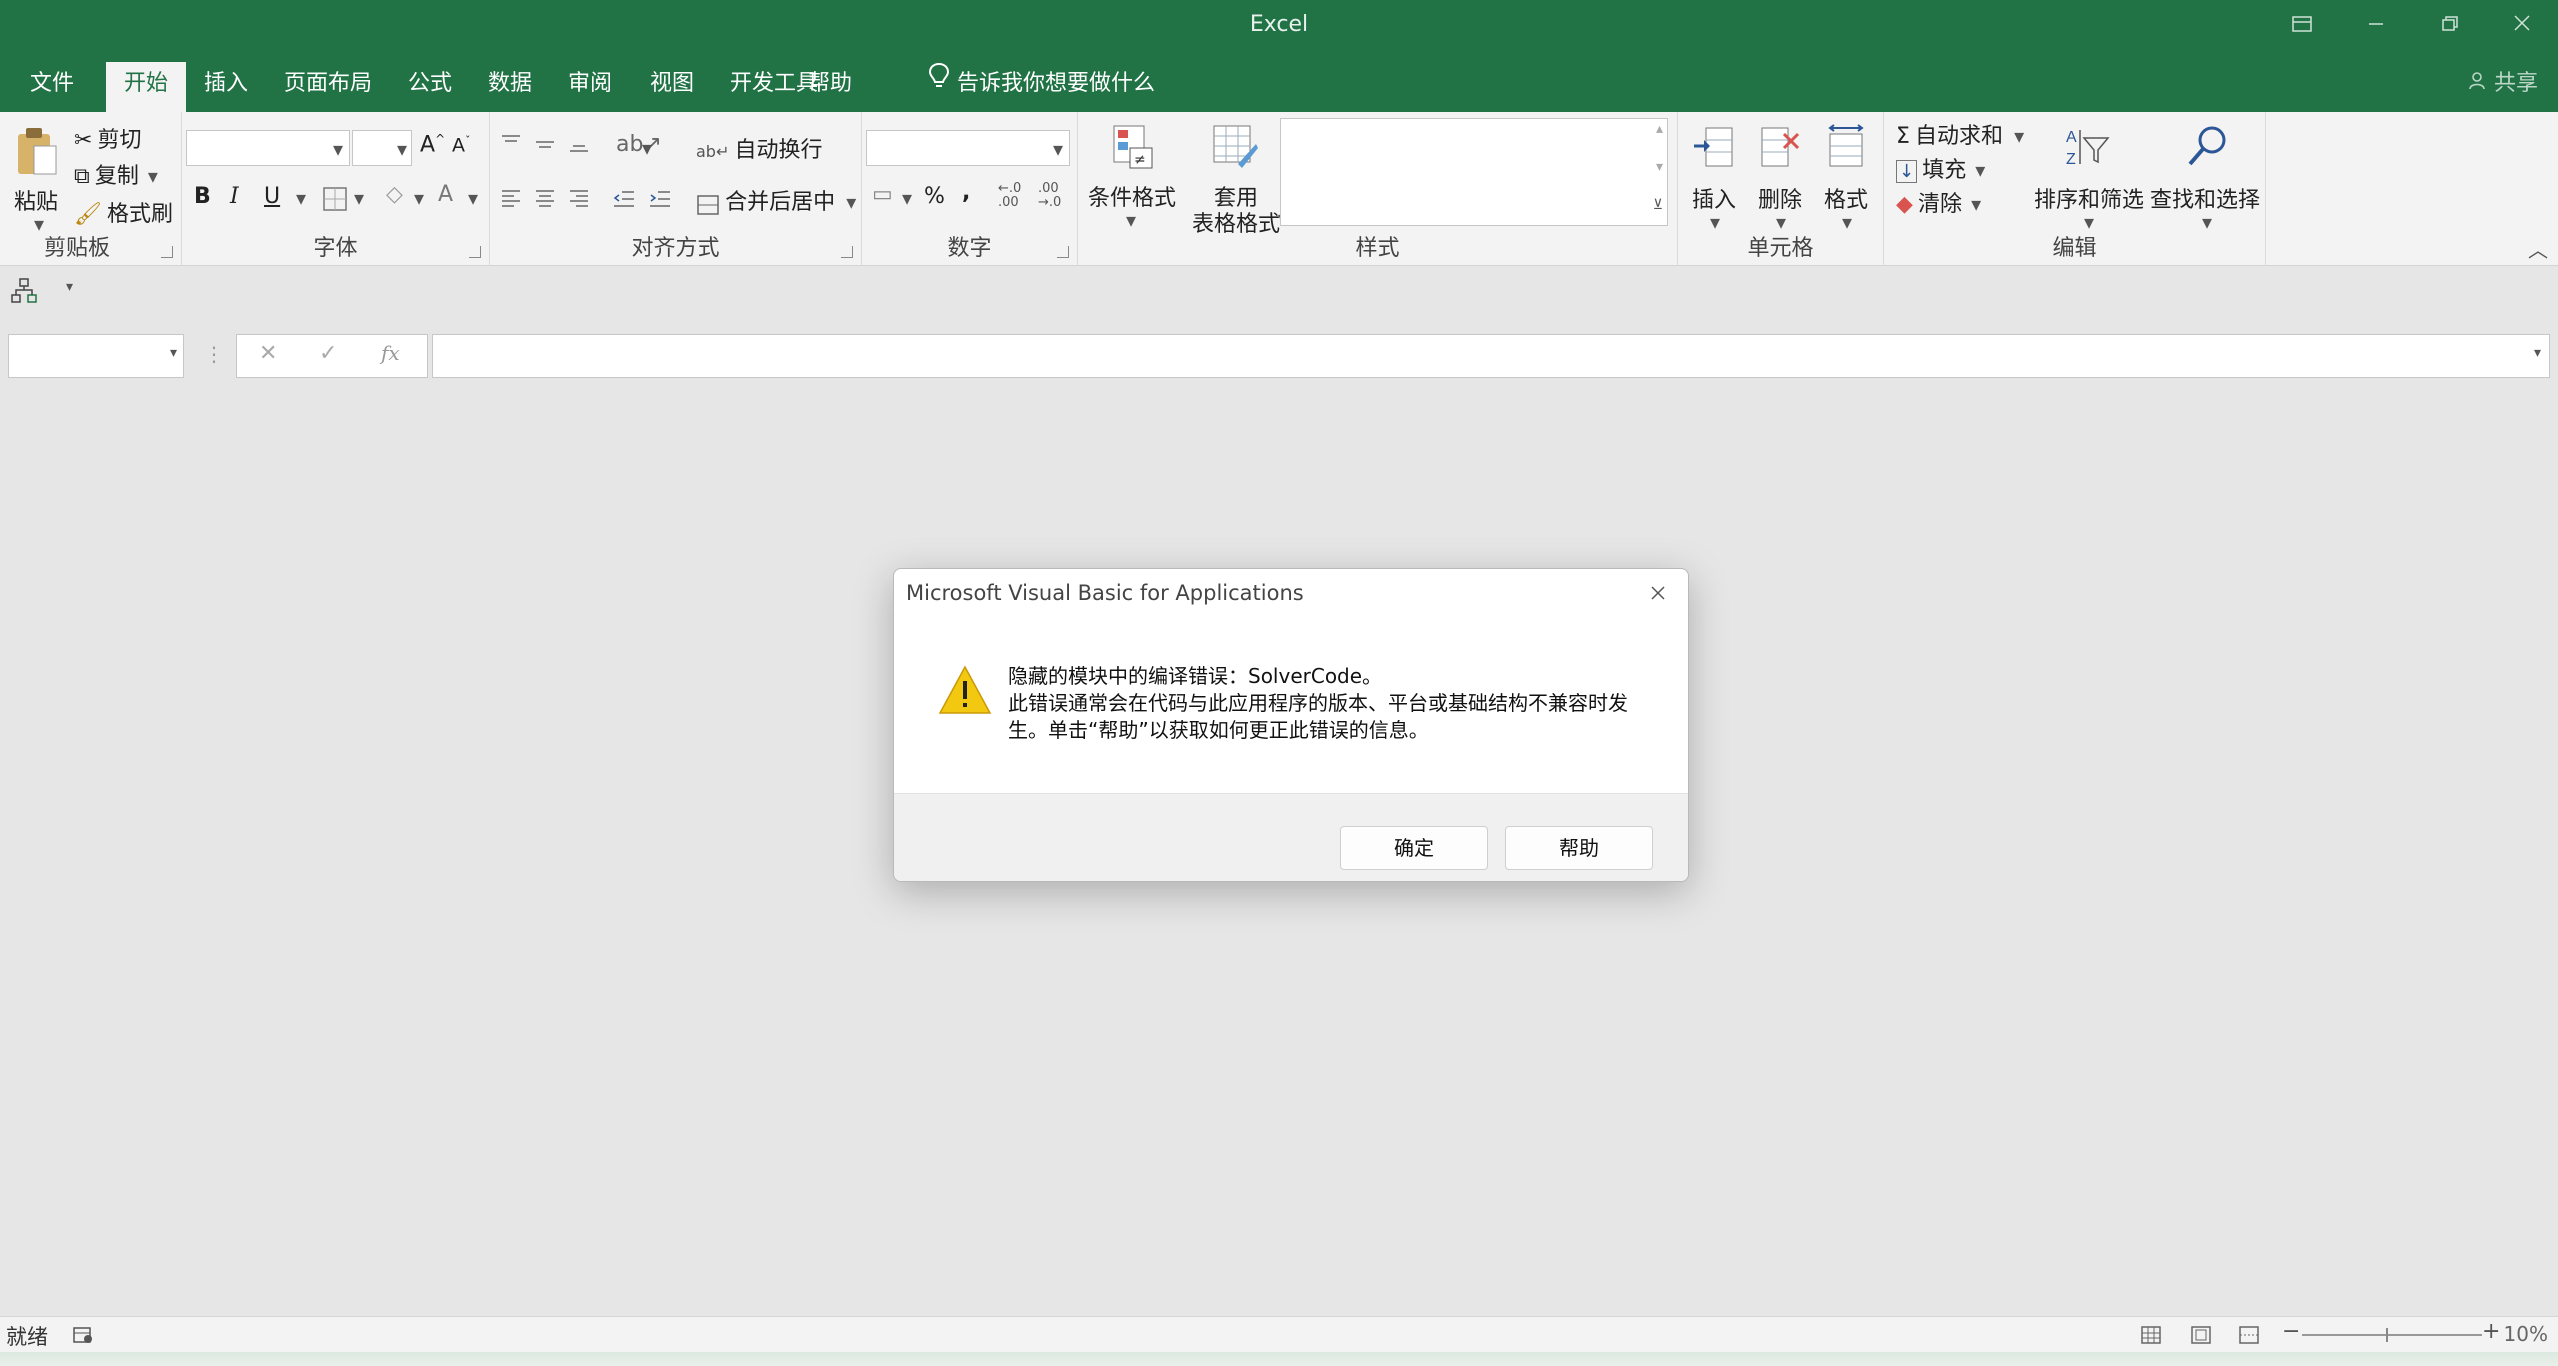 The width and height of the screenshot is (2558, 1366). I want to click on autosum-button: Σ 自动求和 ▾, so click(1960, 134).